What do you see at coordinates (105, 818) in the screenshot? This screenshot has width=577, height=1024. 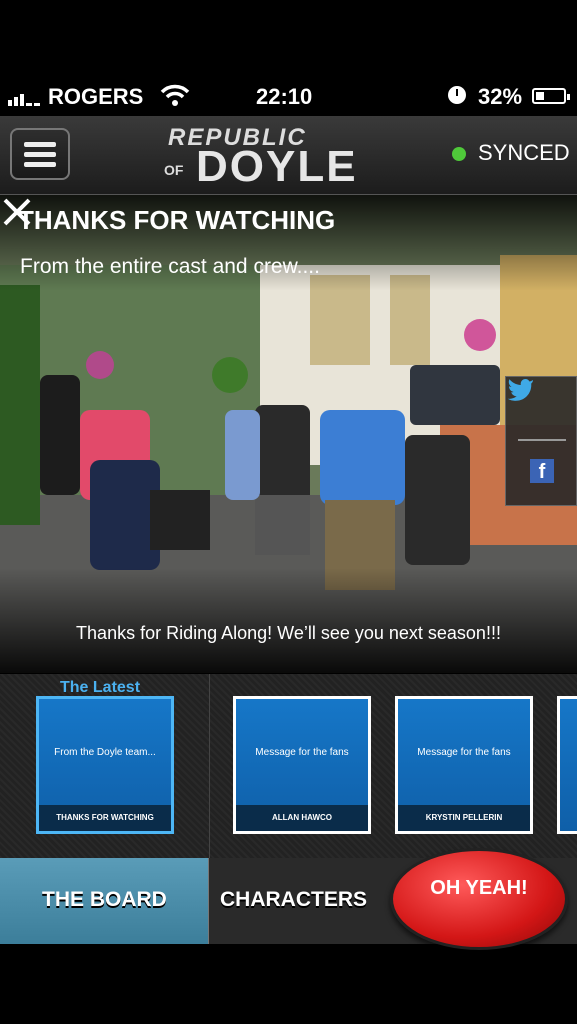 I see `card-footer: THANKS FOR WATCHING` at bounding box center [105, 818].